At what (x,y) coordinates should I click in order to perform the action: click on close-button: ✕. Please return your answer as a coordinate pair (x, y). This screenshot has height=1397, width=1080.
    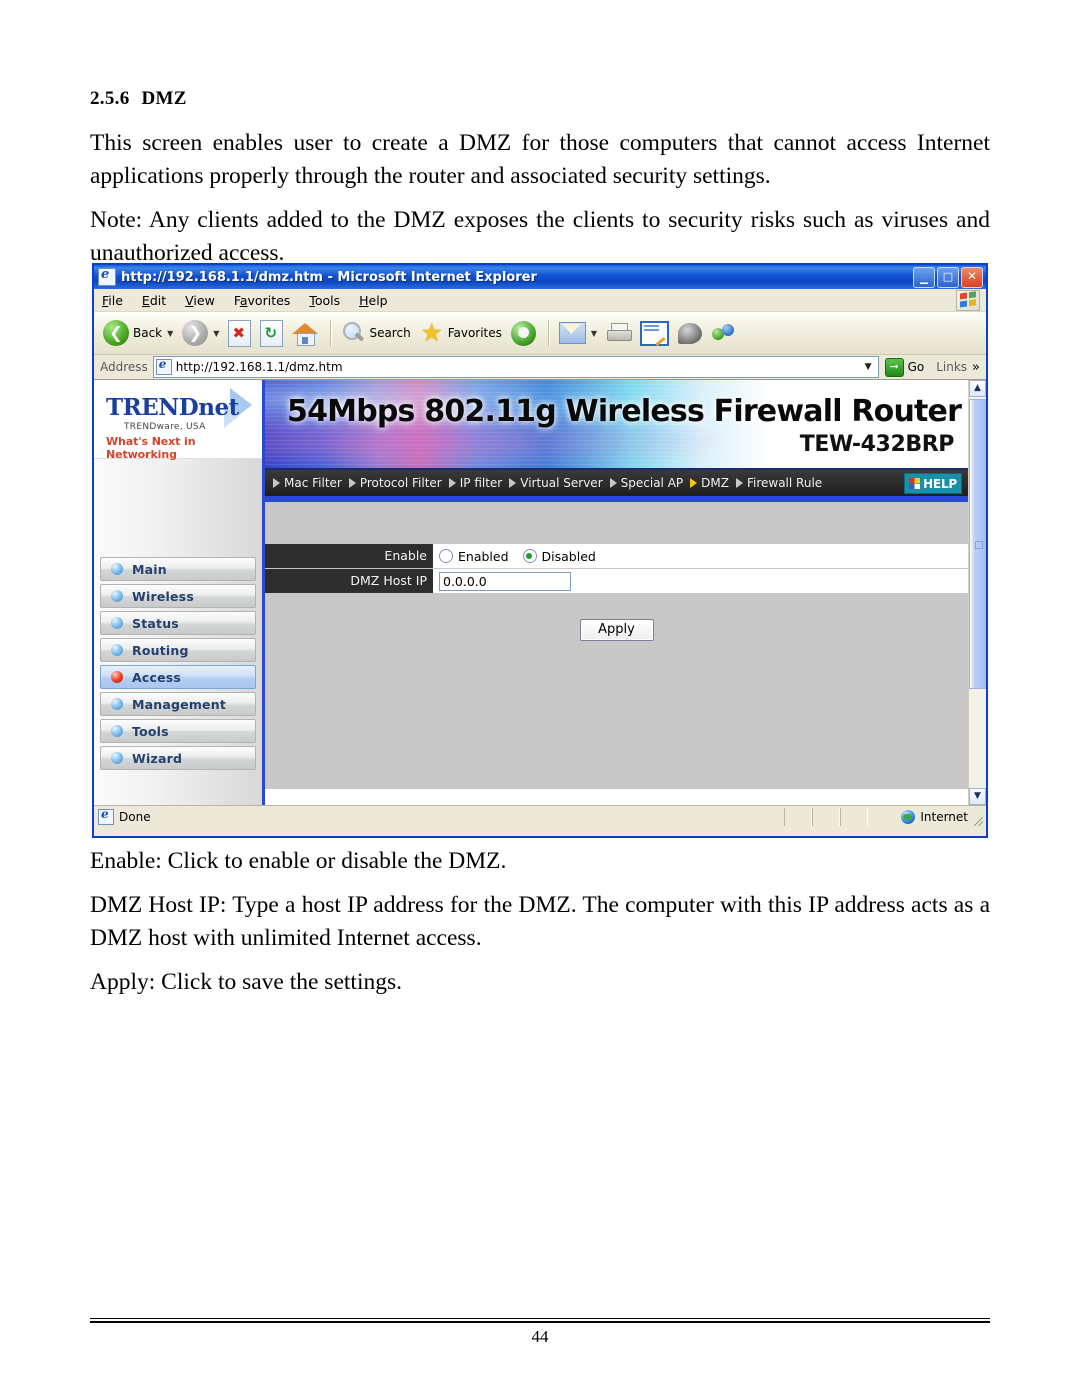
    Looking at the image, I should click on (972, 277).